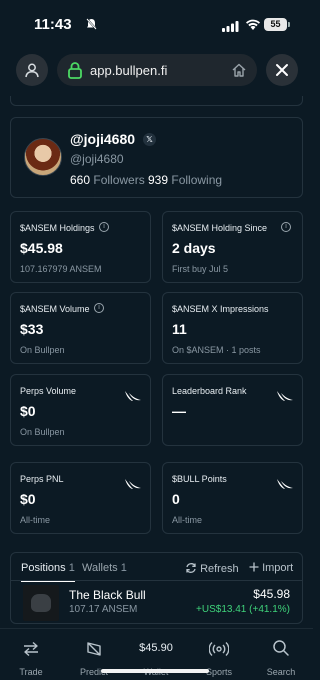 Image resolution: width=320 pixels, height=680 pixels. I want to click on followers-label: Followers, so click(119, 180).